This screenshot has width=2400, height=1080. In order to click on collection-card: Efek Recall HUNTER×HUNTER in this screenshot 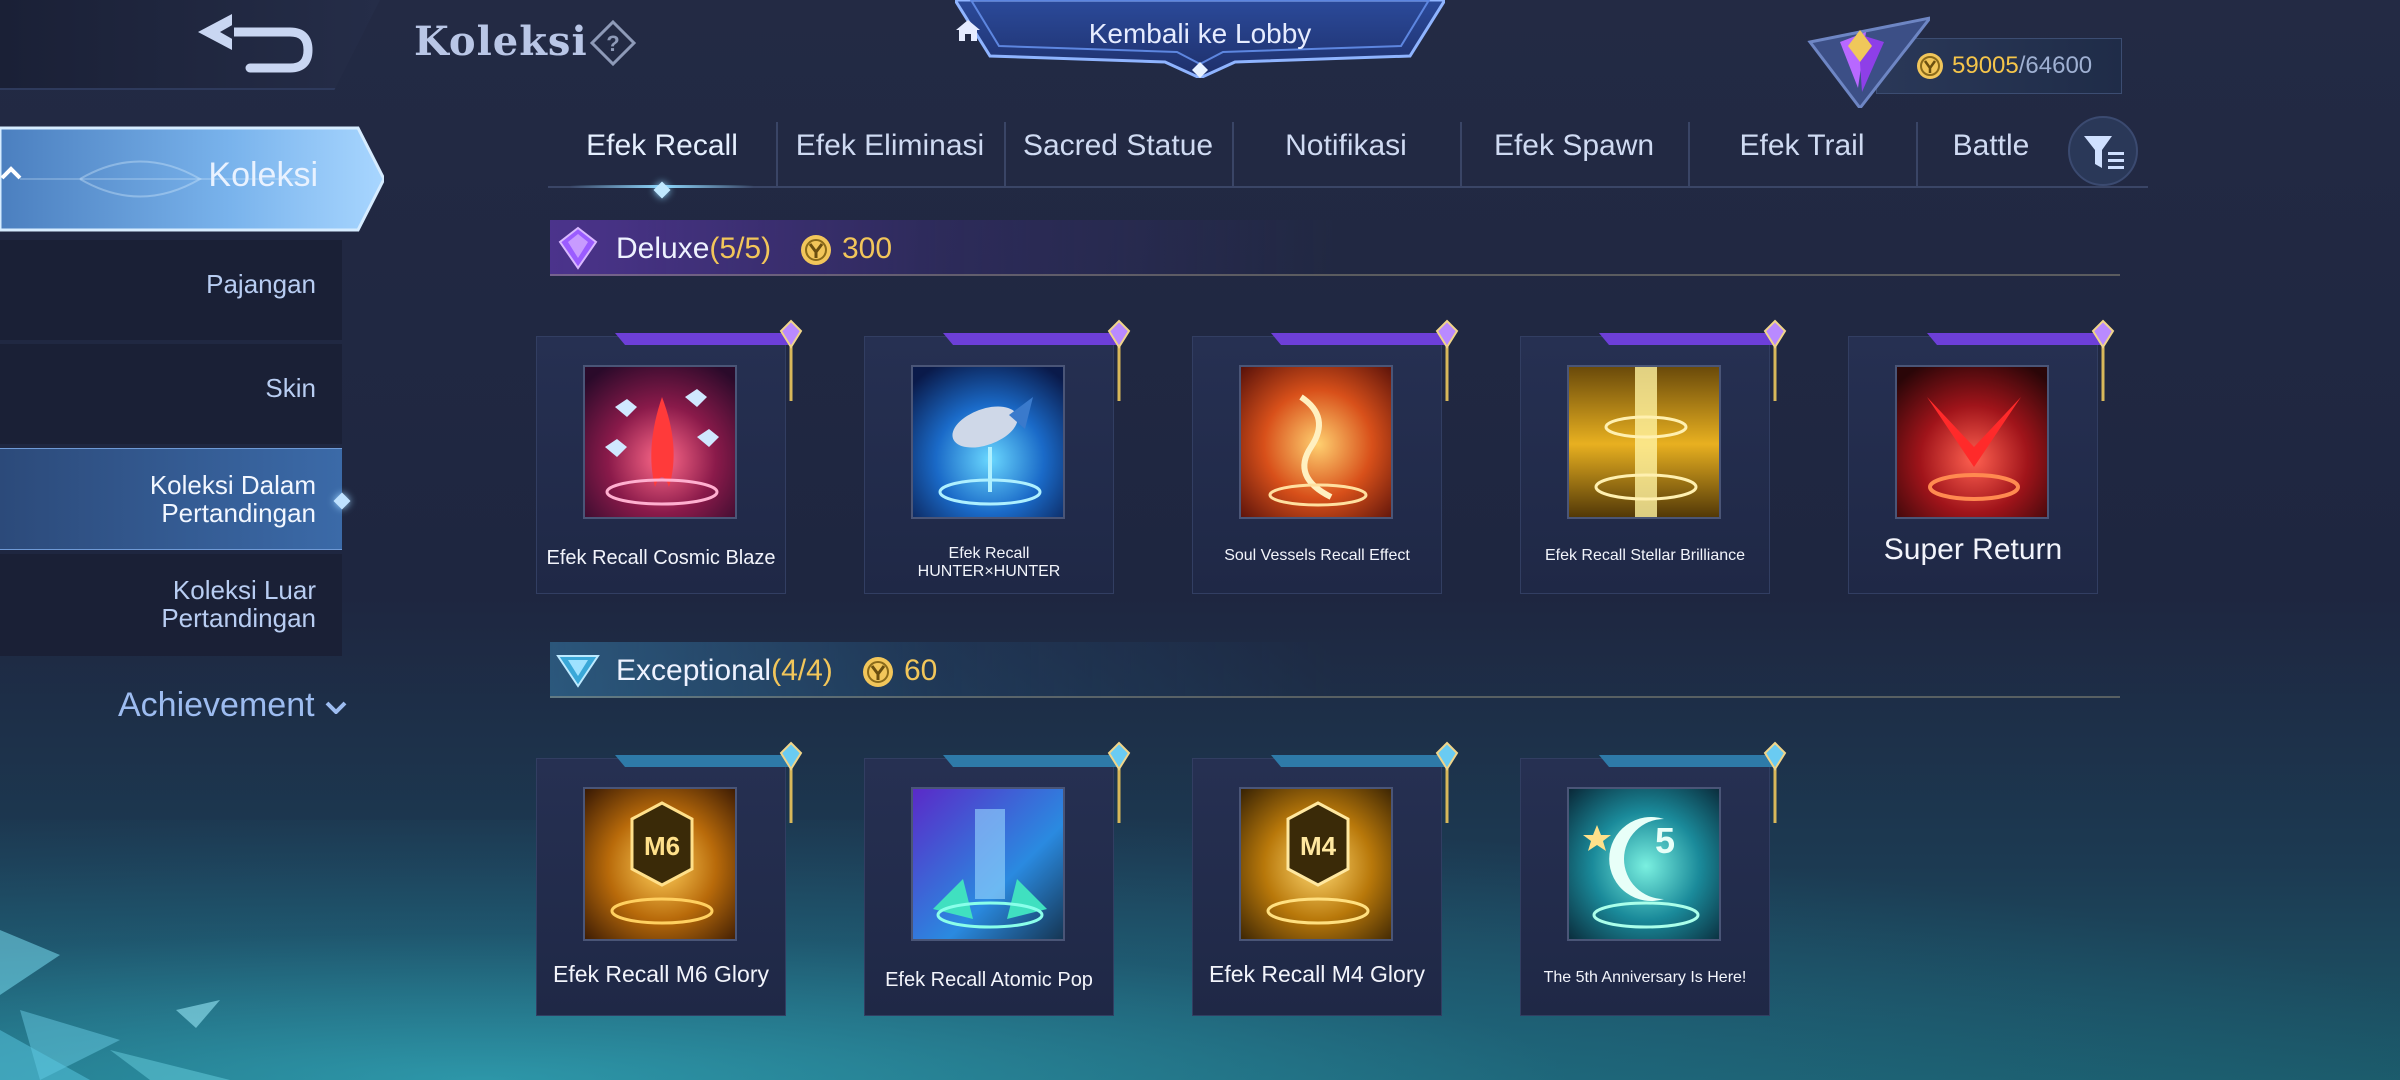, I will do `click(997, 456)`.